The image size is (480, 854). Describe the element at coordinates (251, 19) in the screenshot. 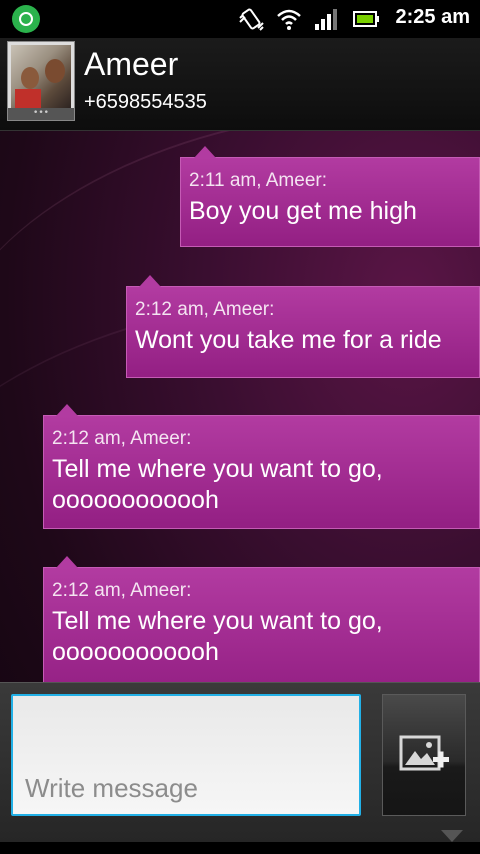

I see `vibrate-icon` at that location.